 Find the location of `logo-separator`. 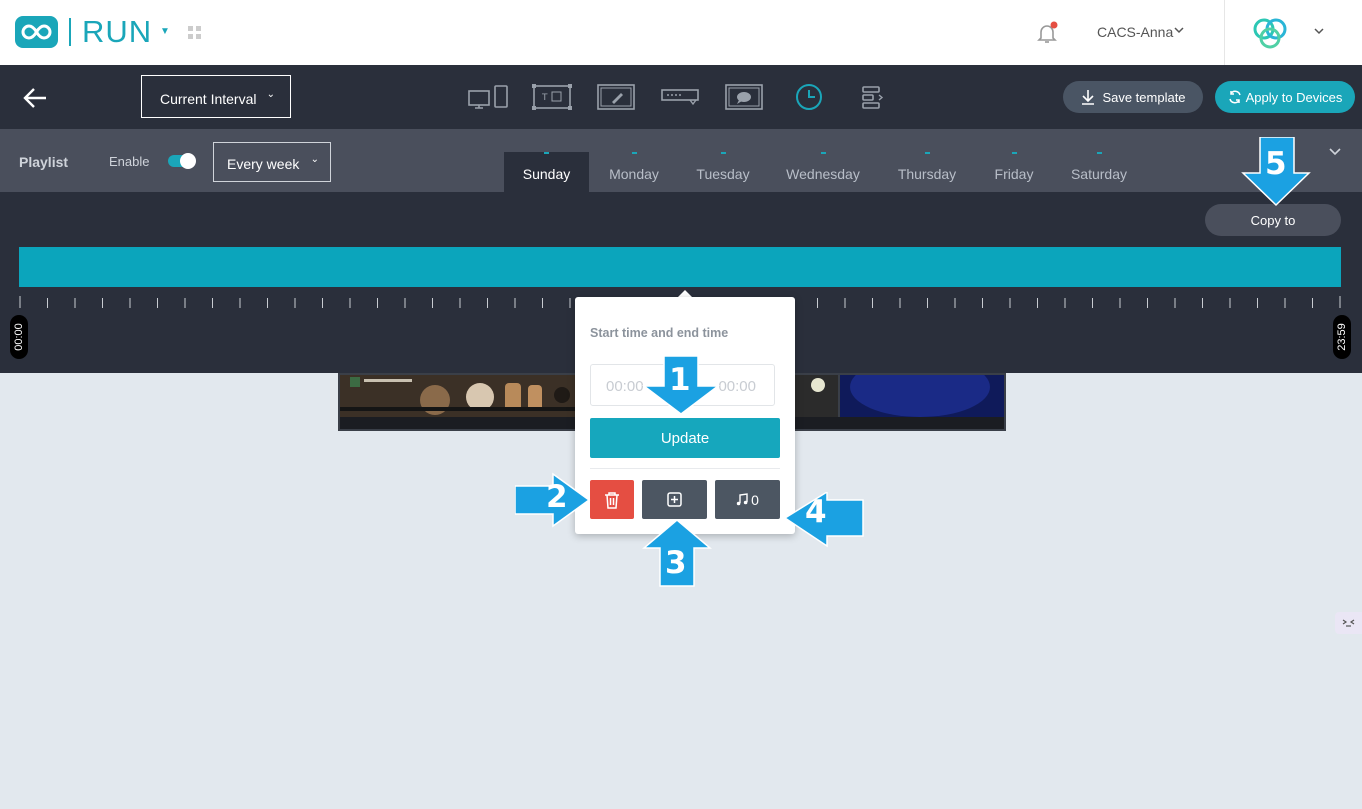

logo-separator is located at coordinates (70, 32).